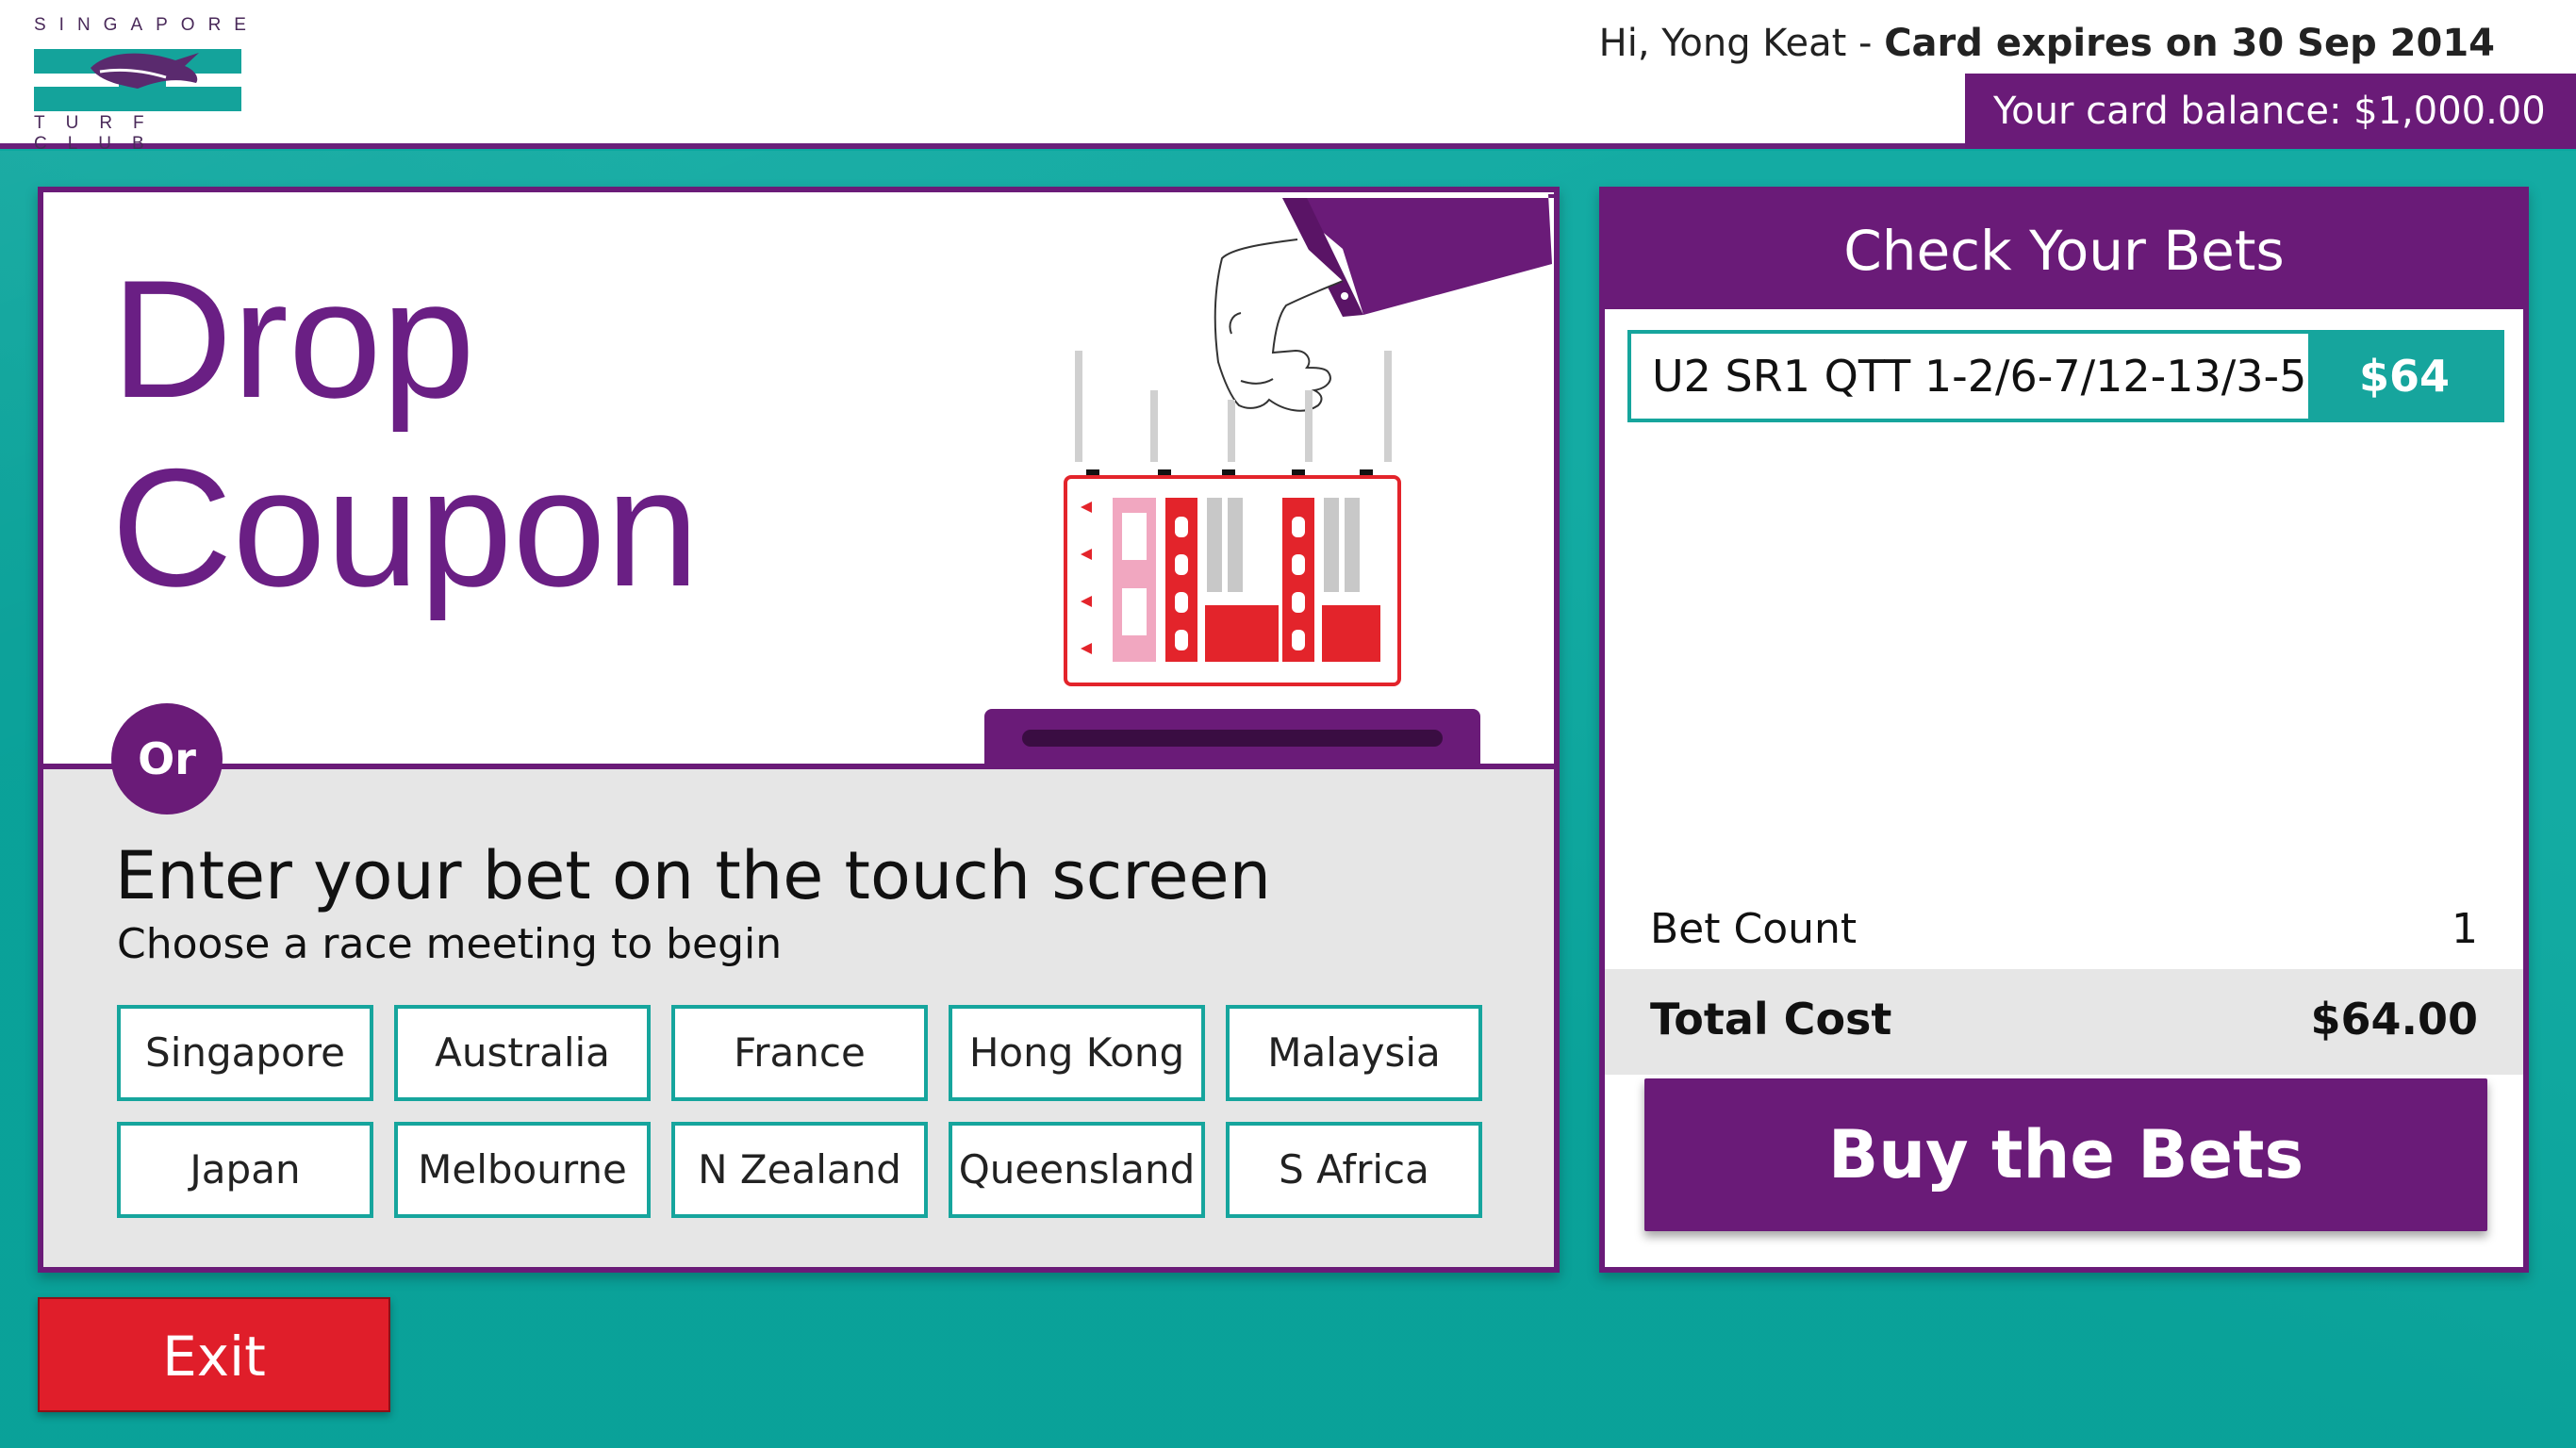  I want to click on singapore-turf-club-logo: SINGAPORE TURF CLUB, so click(146, 84).